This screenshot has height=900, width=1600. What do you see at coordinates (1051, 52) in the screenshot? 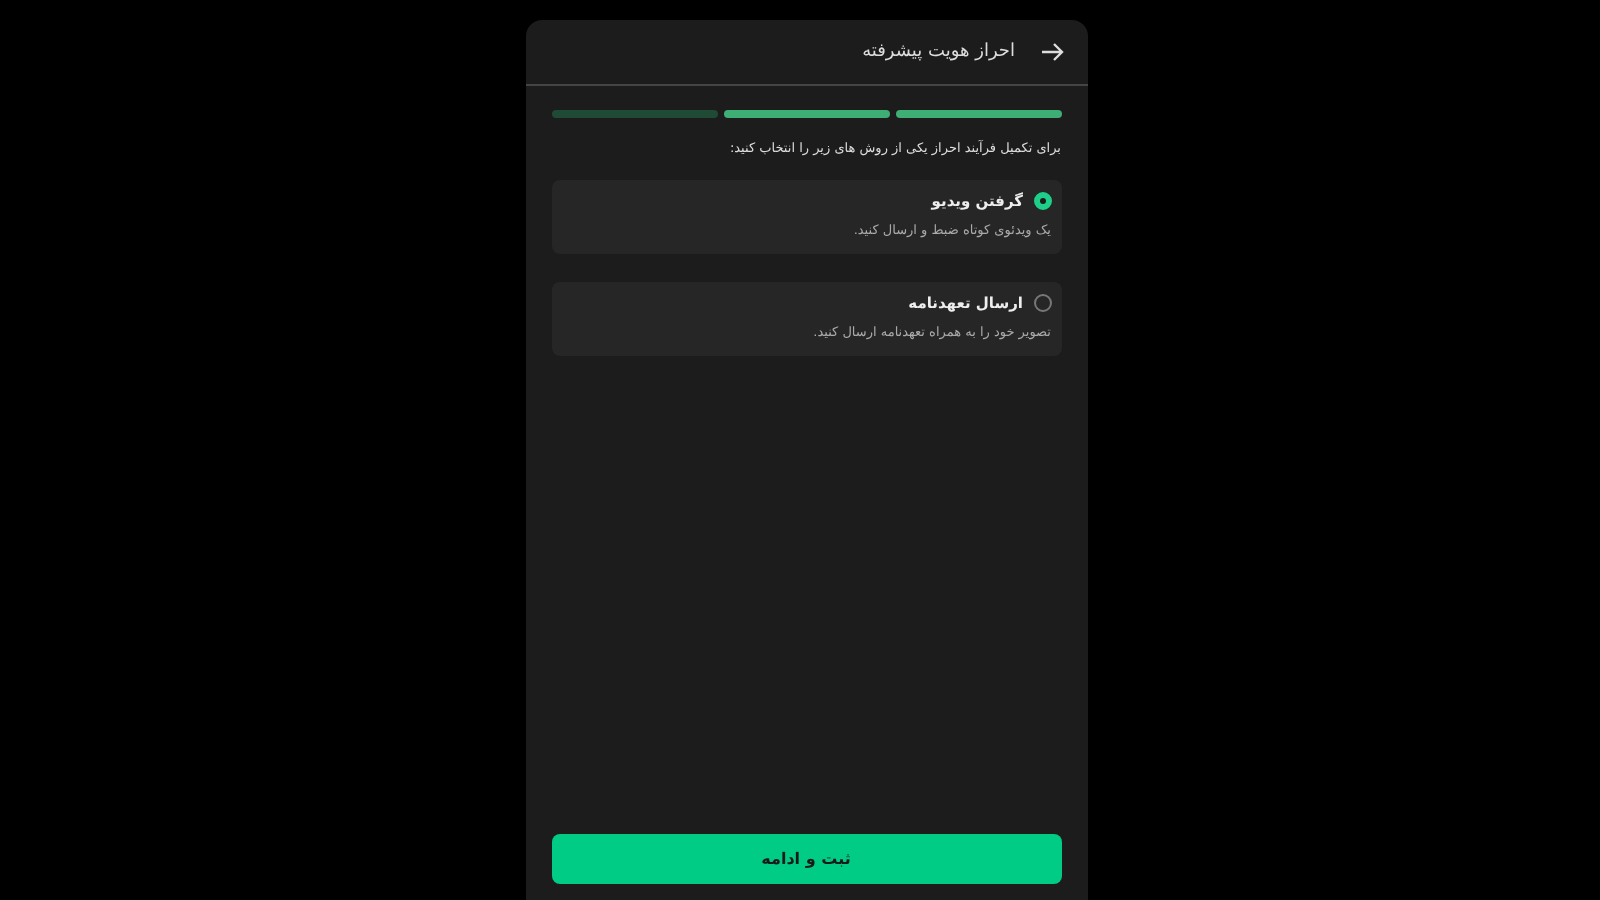
I see `back-arrow-icon` at bounding box center [1051, 52].